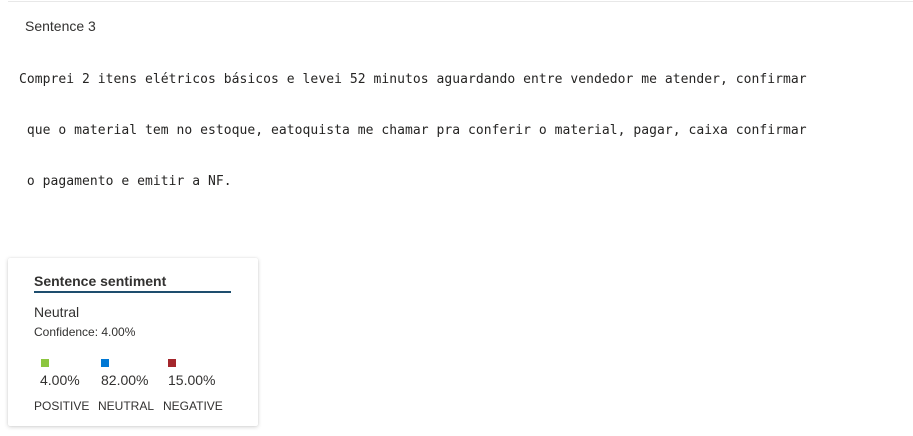 Image resolution: width=913 pixels, height=436 pixels. What do you see at coordinates (62, 406) in the screenshot?
I see `positive-score-label: POSITIVE` at bounding box center [62, 406].